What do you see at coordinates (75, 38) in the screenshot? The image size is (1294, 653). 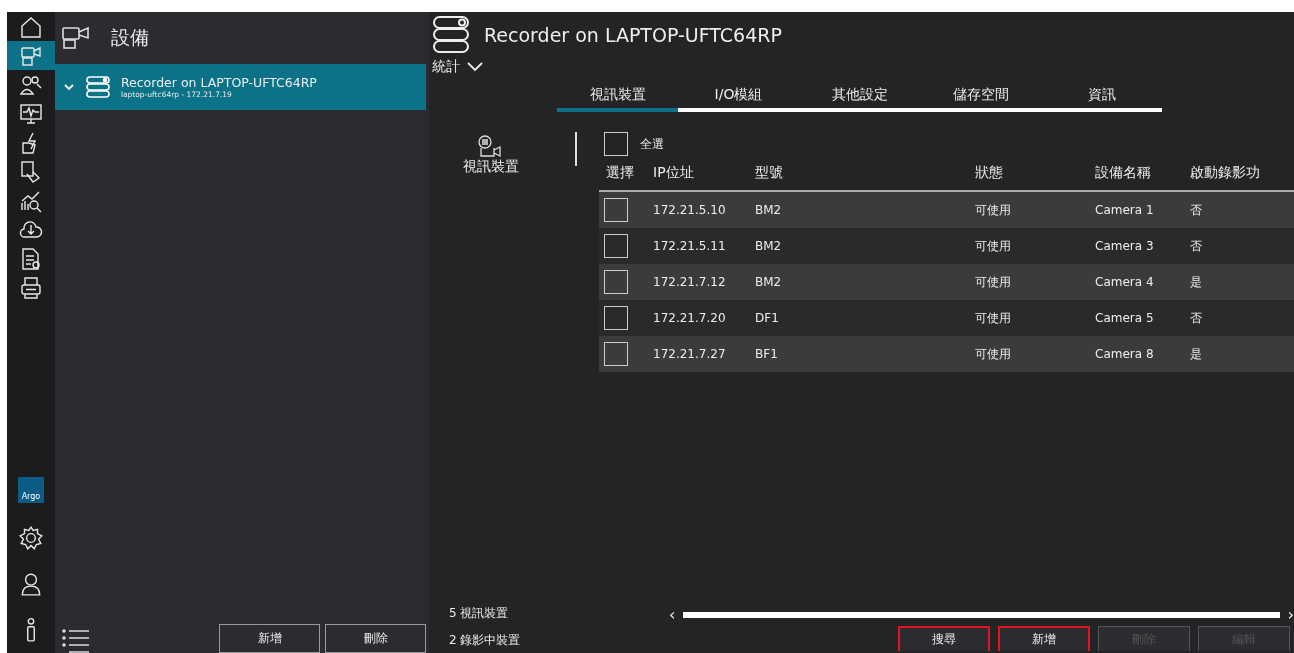 I see `camera-icon` at bounding box center [75, 38].